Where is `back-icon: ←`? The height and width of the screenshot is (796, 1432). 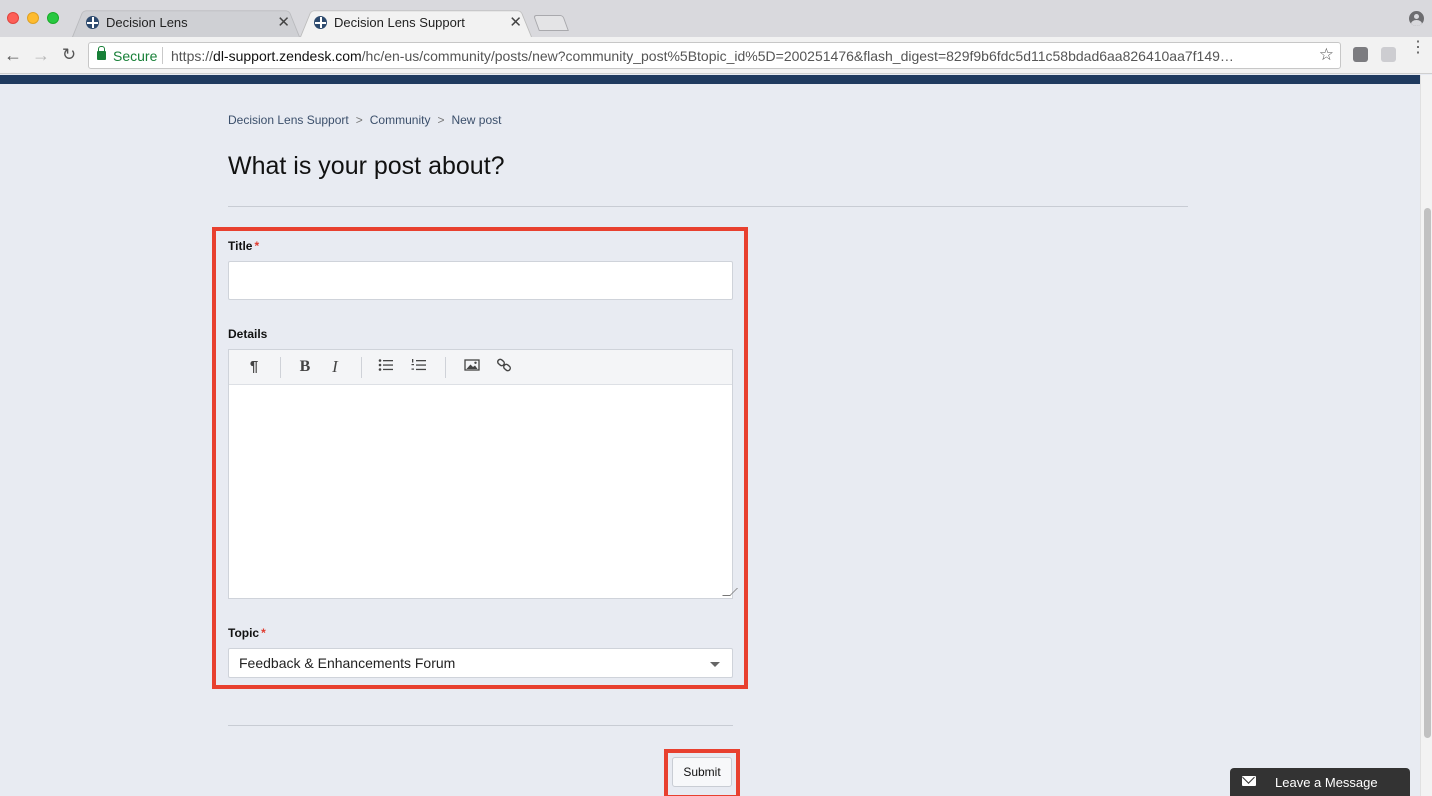 back-icon: ← is located at coordinates (13, 55).